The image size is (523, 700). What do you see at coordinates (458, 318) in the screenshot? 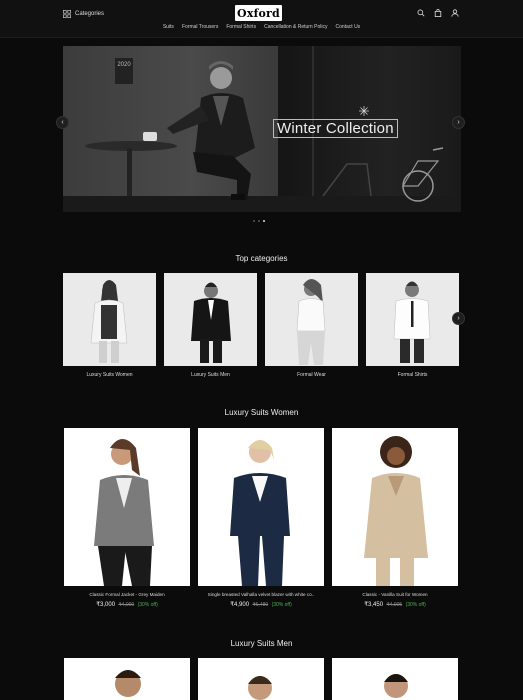
I see `categories-next-button: ›` at bounding box center [458, 318].